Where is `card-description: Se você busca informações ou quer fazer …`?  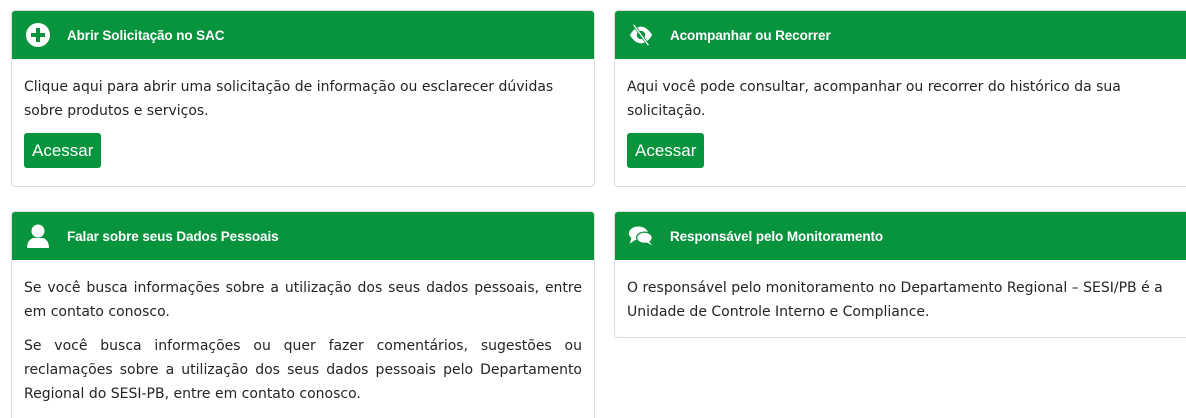
card-description: Se você busca informações ou quer fazer … is located at coordinates (303, 370).